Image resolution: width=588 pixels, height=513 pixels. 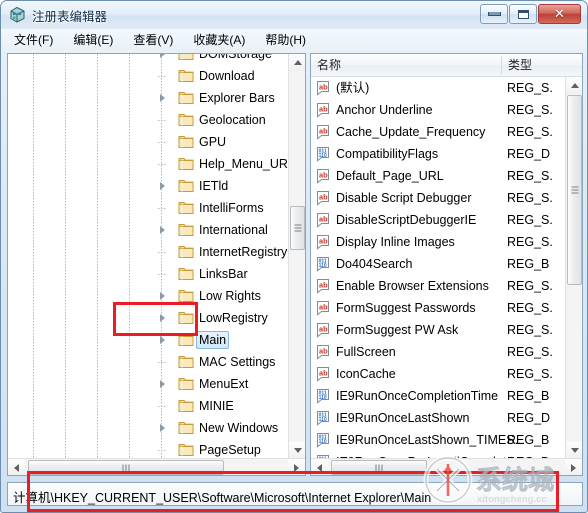 I want to click on tree-item-label: MINIE, so click(x=216, y=406).